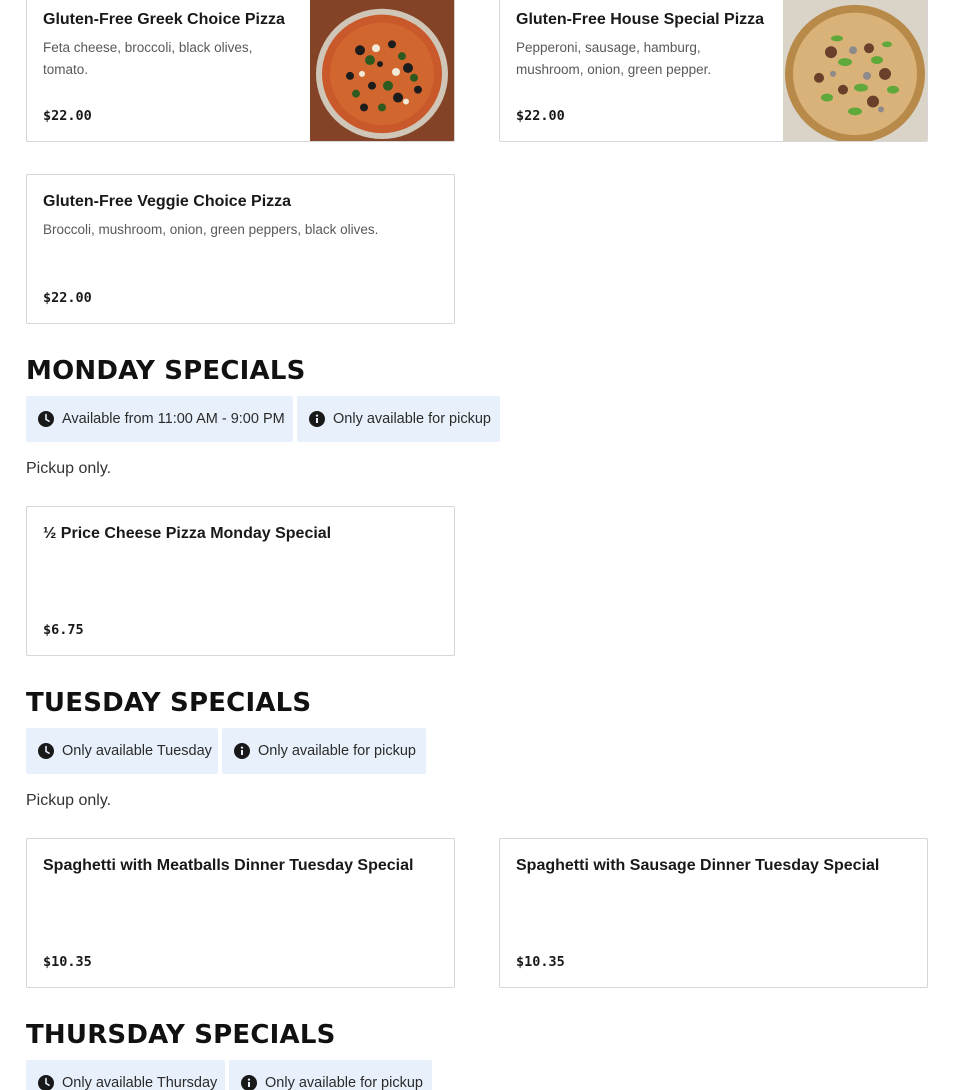 The width and height of the screenshot is (970, 1090). Describe the element at coordinates (166, 371) in the screenshot. I see `section-title-monday: MONDAY SPECIALS` at that location.